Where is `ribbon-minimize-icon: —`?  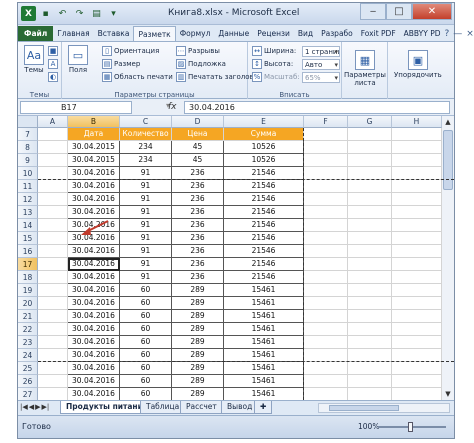
ribbon-minimize-icon: — is located at coordinates (457, 34).